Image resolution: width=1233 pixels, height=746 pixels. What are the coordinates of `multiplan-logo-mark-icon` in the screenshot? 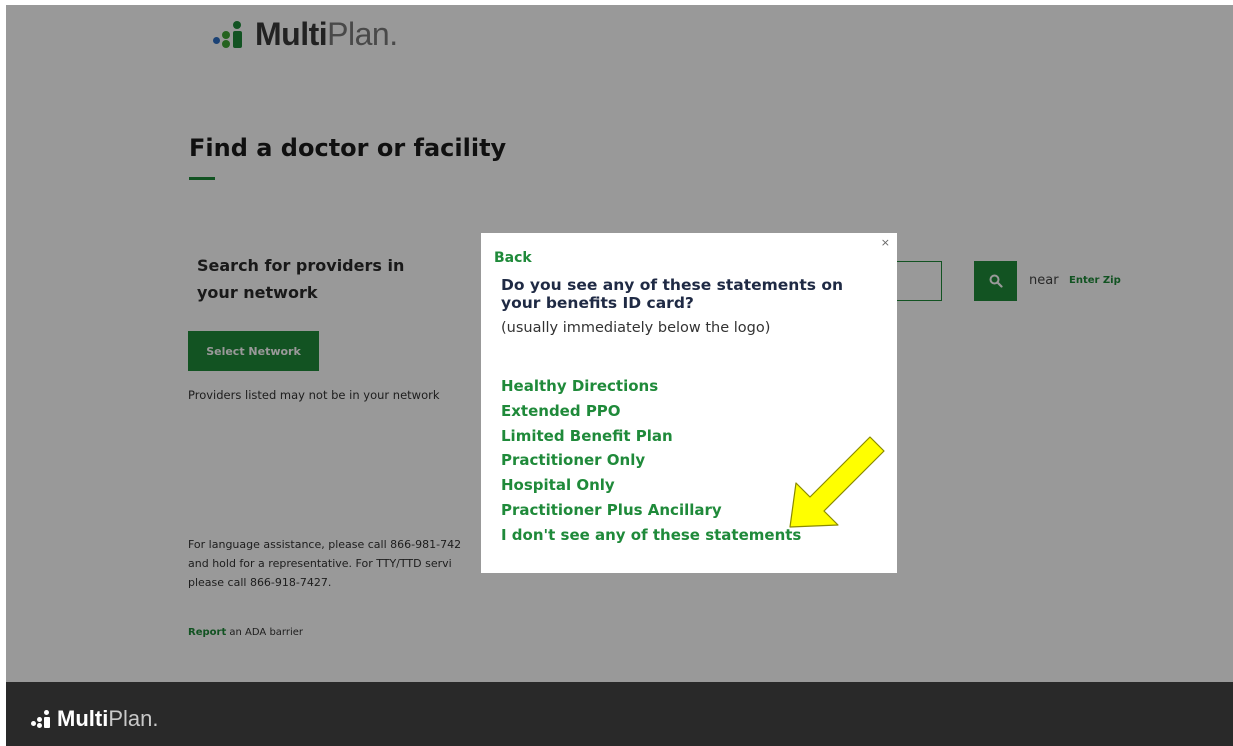 It's located at (42, 719).